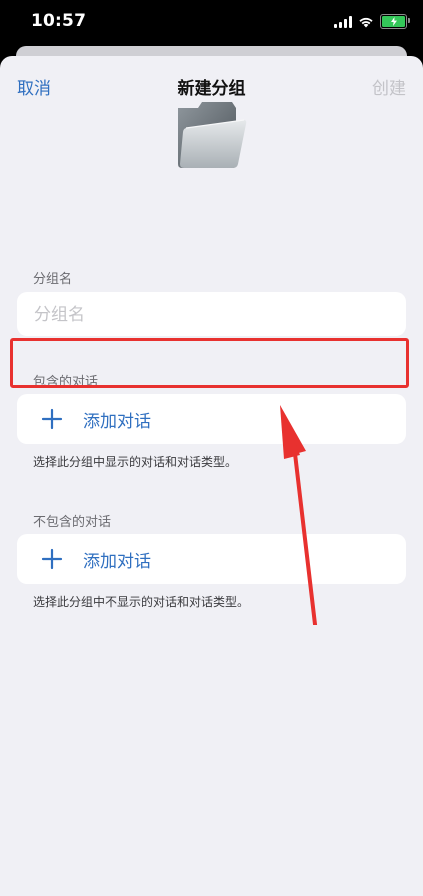 This screenshot has width=423, height=896. I want to click on status-time: 10:57, so click(59, 21).